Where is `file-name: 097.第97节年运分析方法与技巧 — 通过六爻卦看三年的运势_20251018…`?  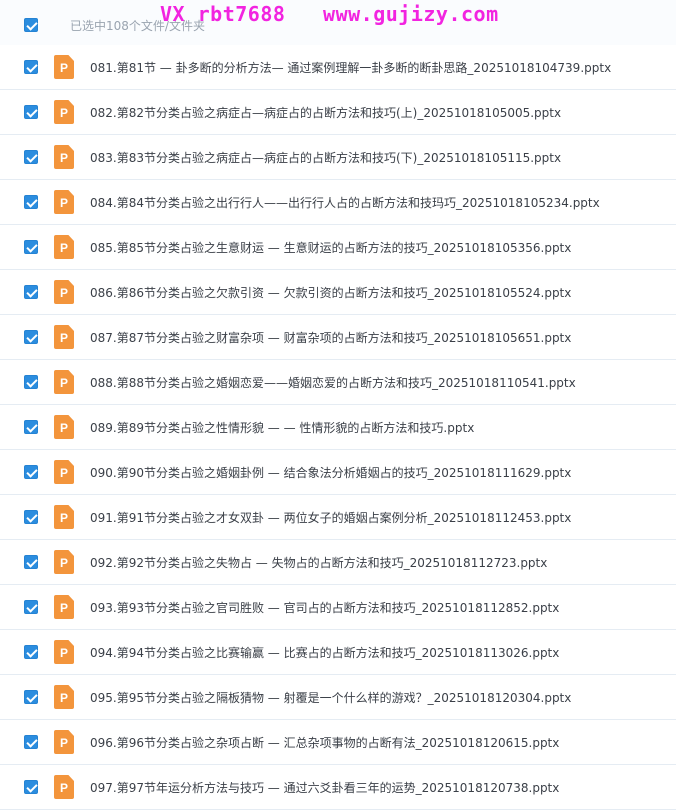 file-name: 097.第97节年运分析方法与技巧 — 通过六爻卦看三年的运势_20251018… is located at coordinates (324, 787).